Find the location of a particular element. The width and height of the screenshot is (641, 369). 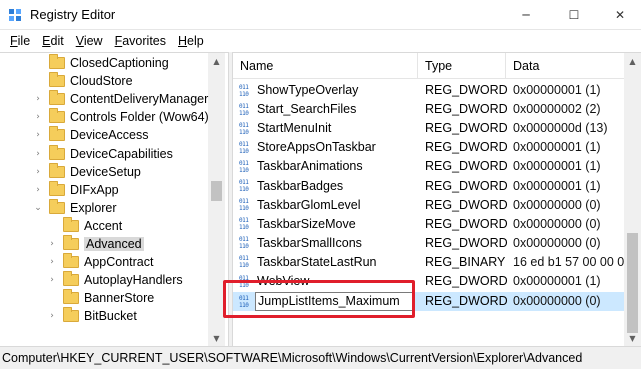

value-row: Start_SearchFiles REG_DWORD 0x00000002 (2) is located at coordinates (429, 109).